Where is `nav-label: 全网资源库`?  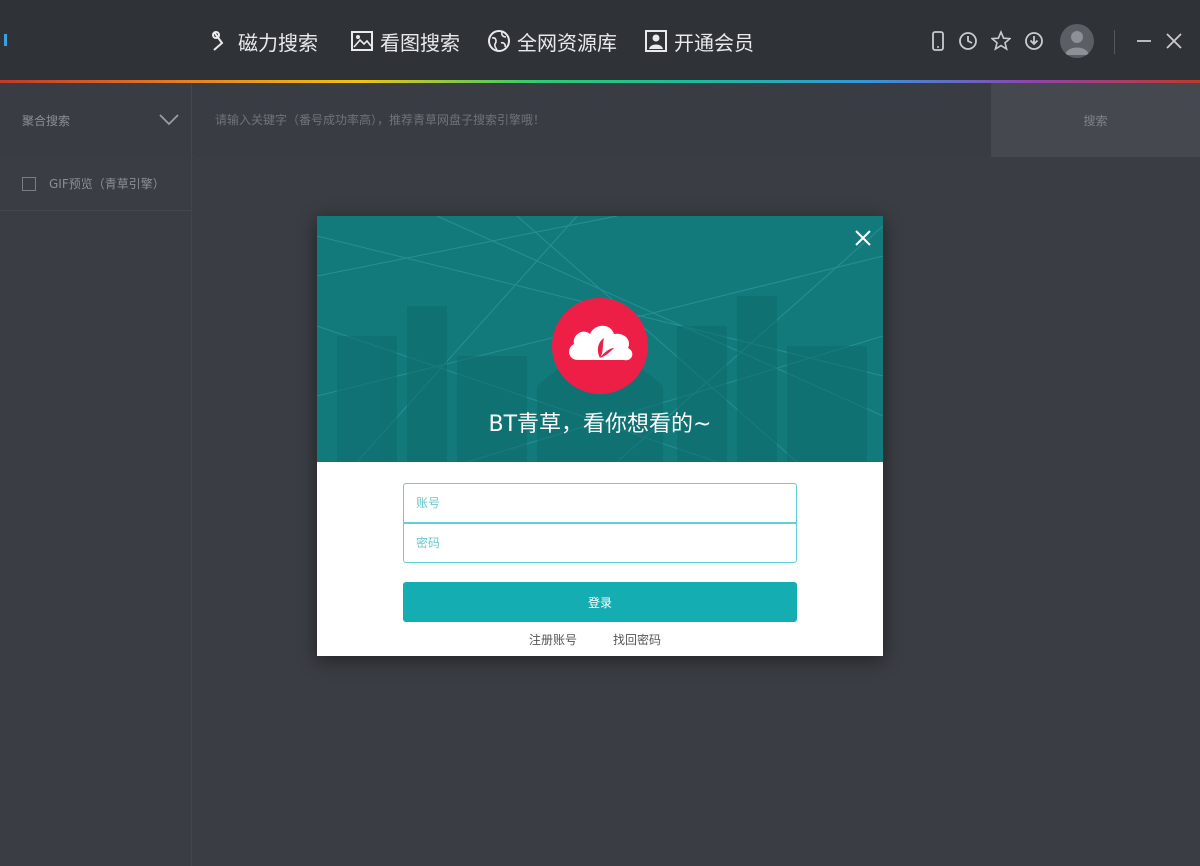
nav-label: 全网资源库 is located at coordinates (567, 42).